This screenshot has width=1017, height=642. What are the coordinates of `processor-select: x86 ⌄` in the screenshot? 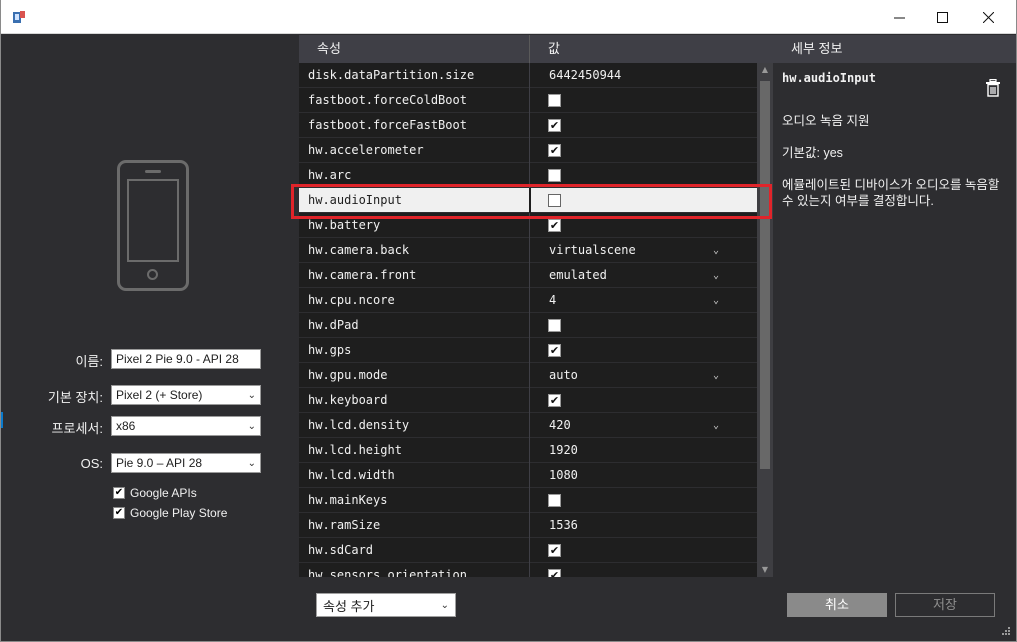 It's located at (186, 426).